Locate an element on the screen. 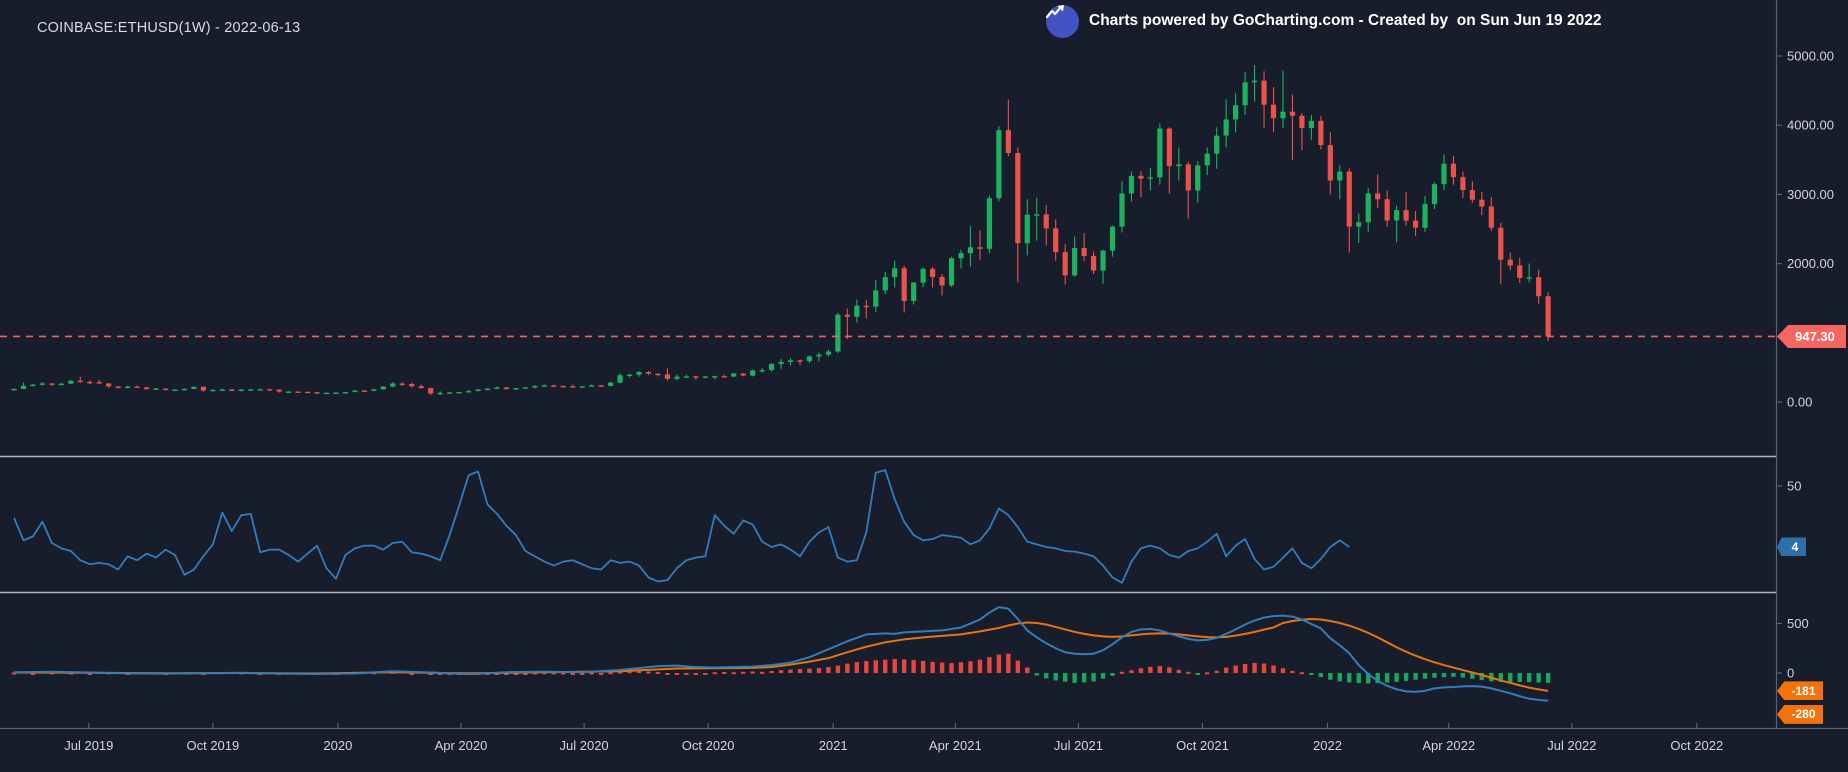 Image resolution: width=1848 pixels, height=772 pixels. svg-text: 2021 is located at coordinates (833, 745).